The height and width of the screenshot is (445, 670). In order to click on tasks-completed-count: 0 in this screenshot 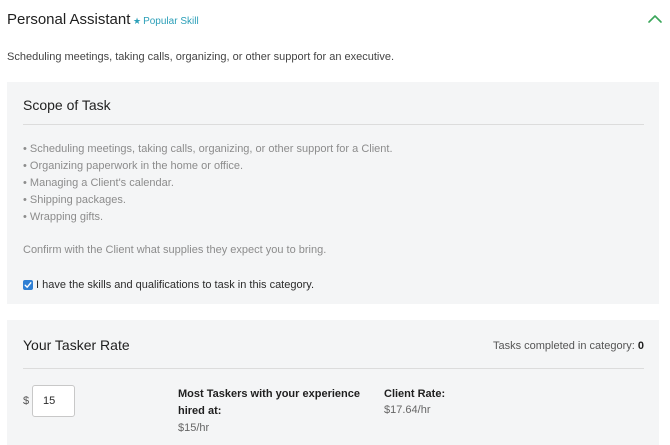, I will do `click(640, 346)`.